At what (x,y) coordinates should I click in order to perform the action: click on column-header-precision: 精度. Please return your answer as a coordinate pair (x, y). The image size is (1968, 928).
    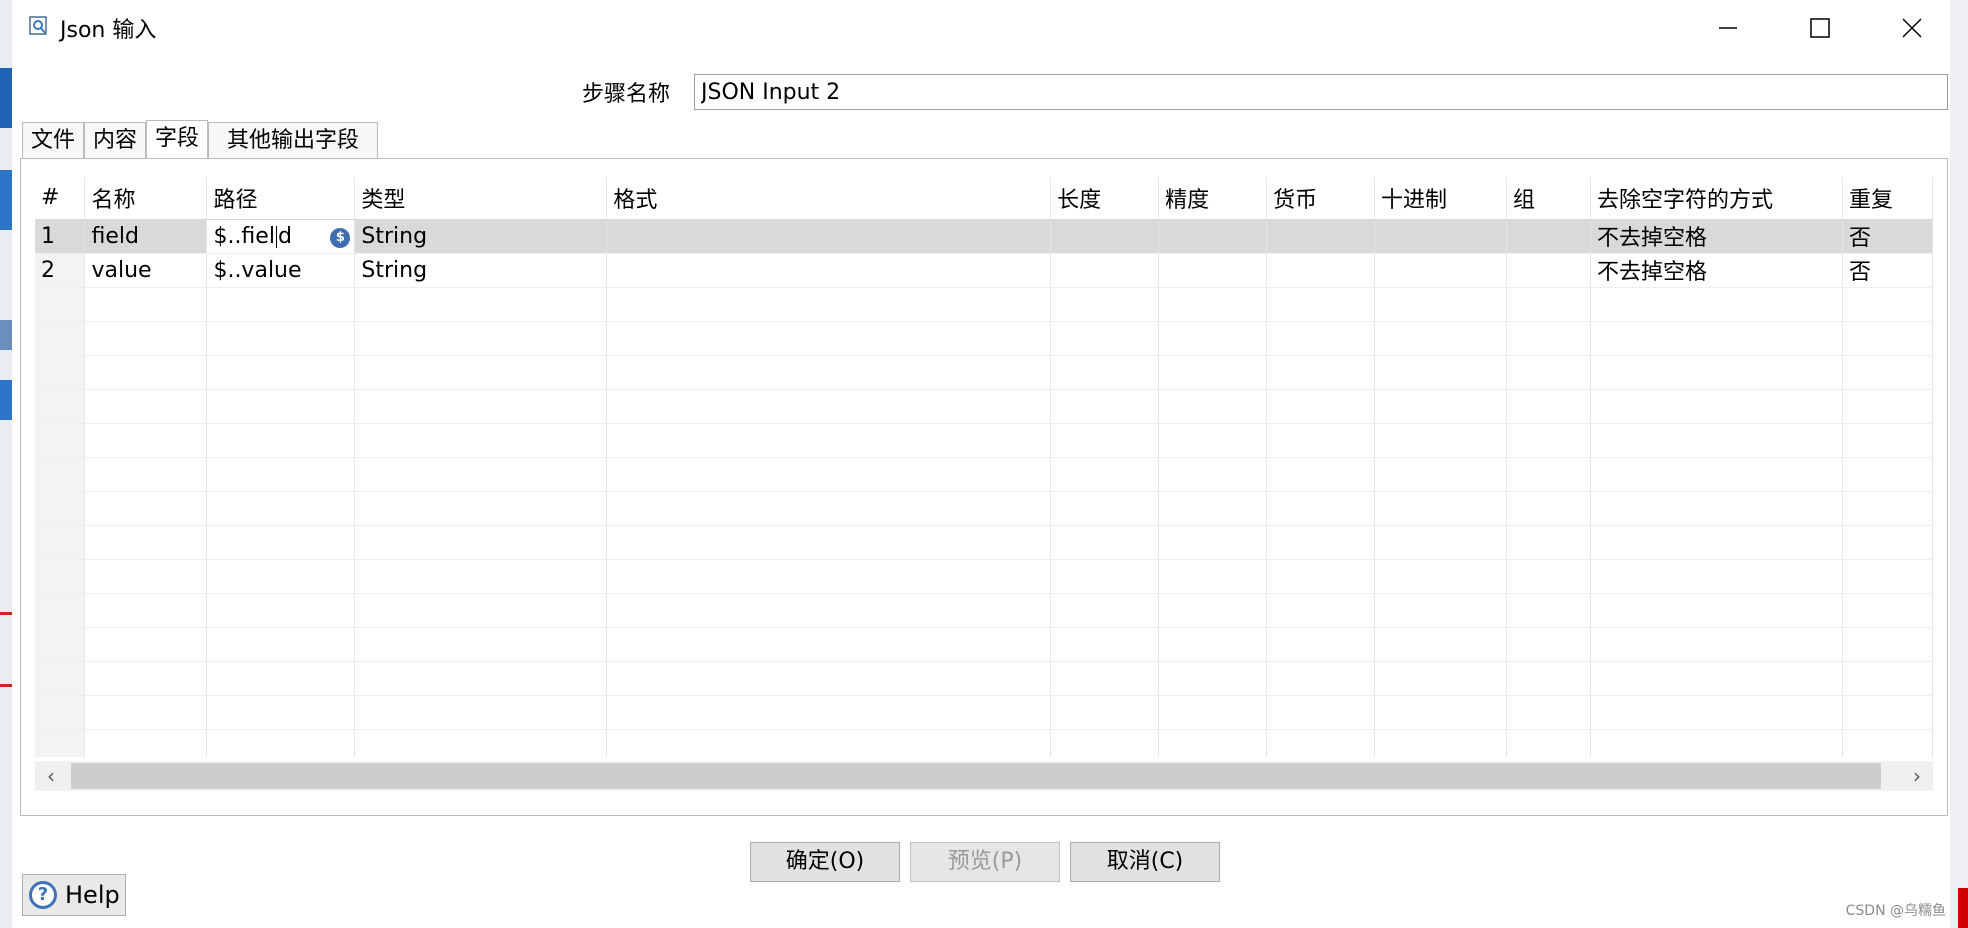
    Looking at the image, I should click on (1213, 198).